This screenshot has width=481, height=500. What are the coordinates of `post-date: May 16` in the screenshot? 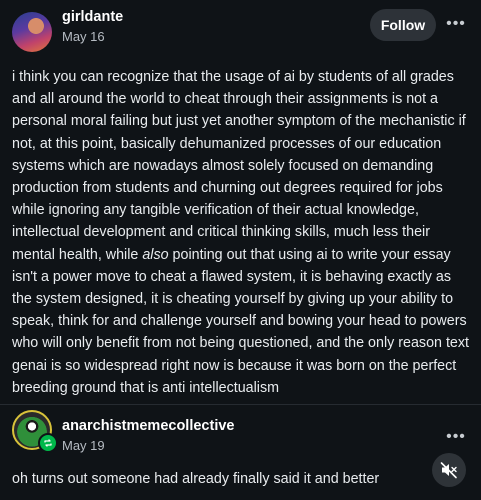 It's located at (83, 36).